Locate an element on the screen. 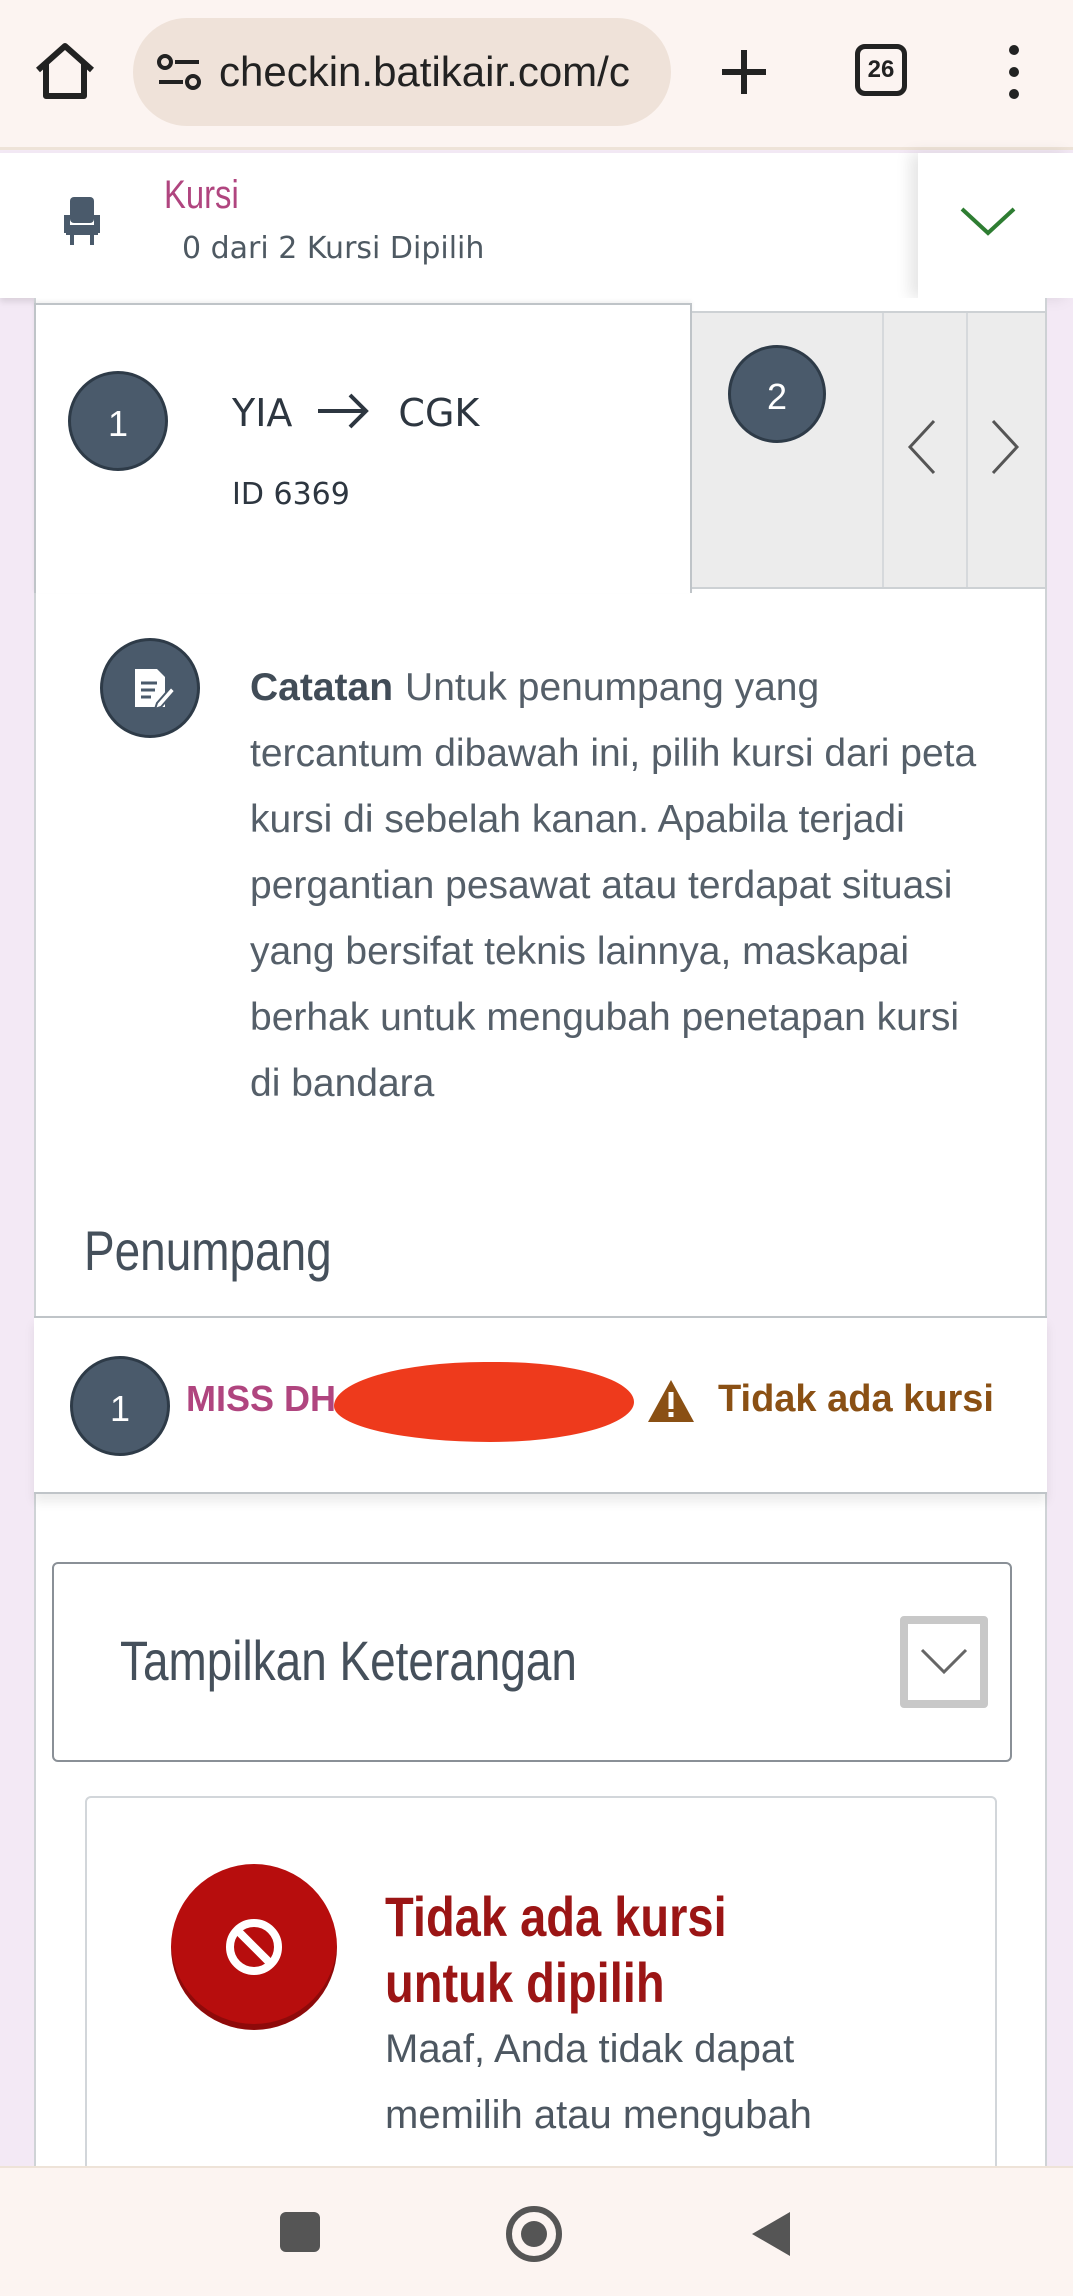  tab-switcher-button: 26 is located at coordinates (881, 70).